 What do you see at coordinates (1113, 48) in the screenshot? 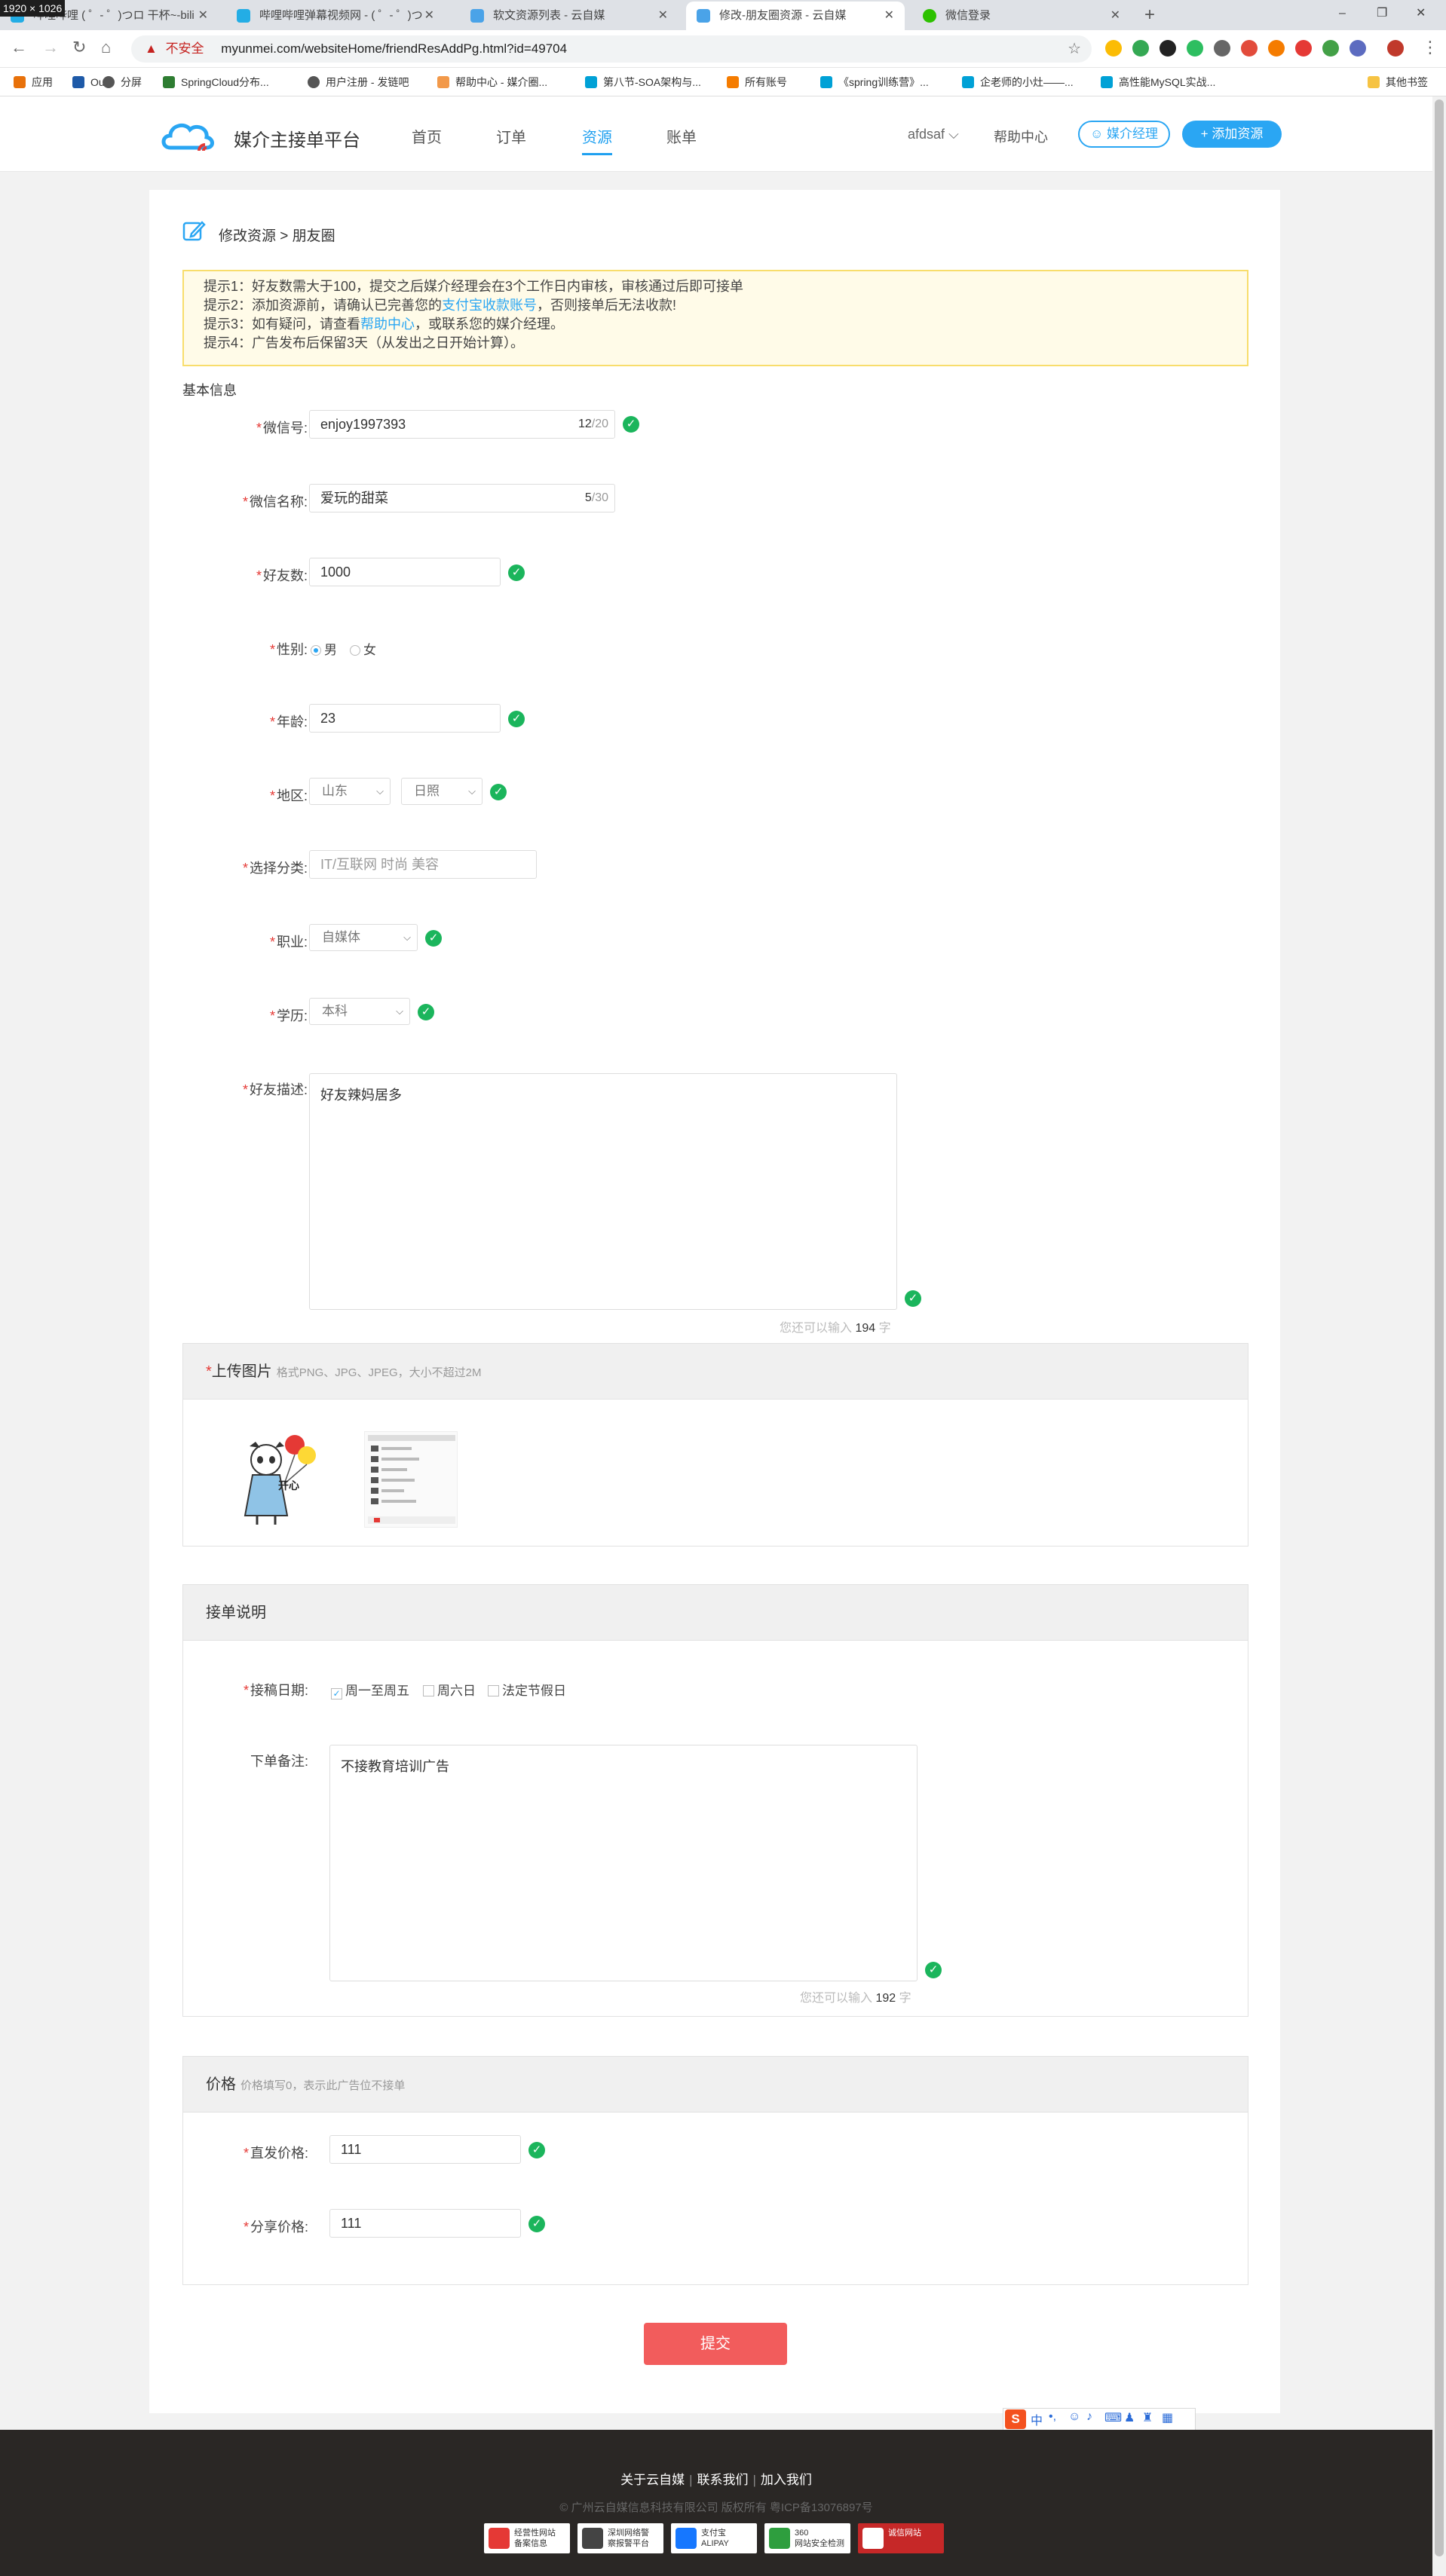
I see `chrome-extension-icon` at bounding box center [1113, 48].